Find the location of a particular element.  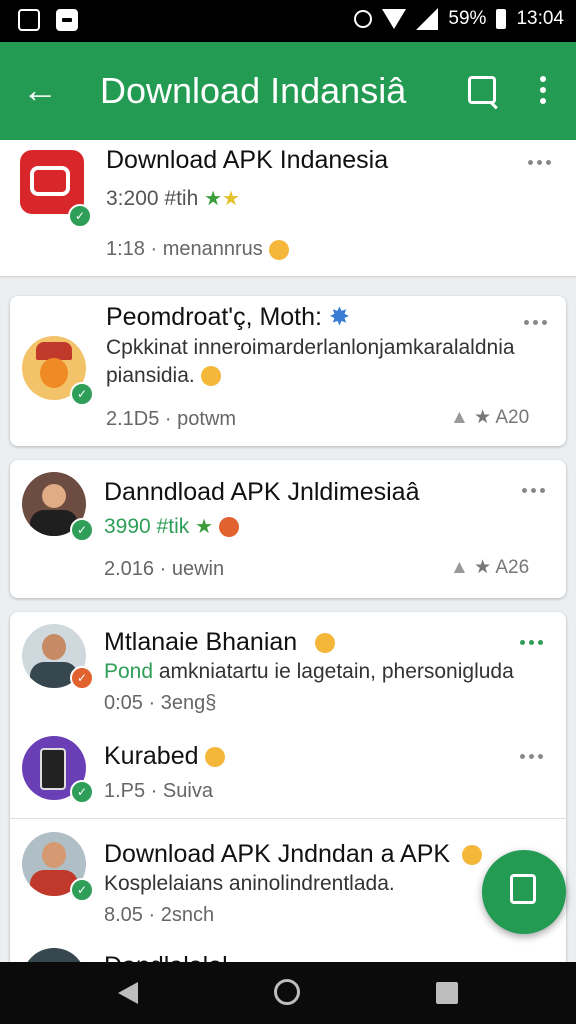

notification-icon is located at coordinates (29, 20).